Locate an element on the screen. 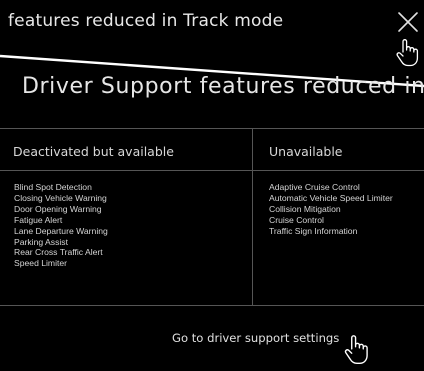 Image resolution: width=424 pixels, height=371 pixels. list-item: Cruise Control is located at coordinates (296, 219).